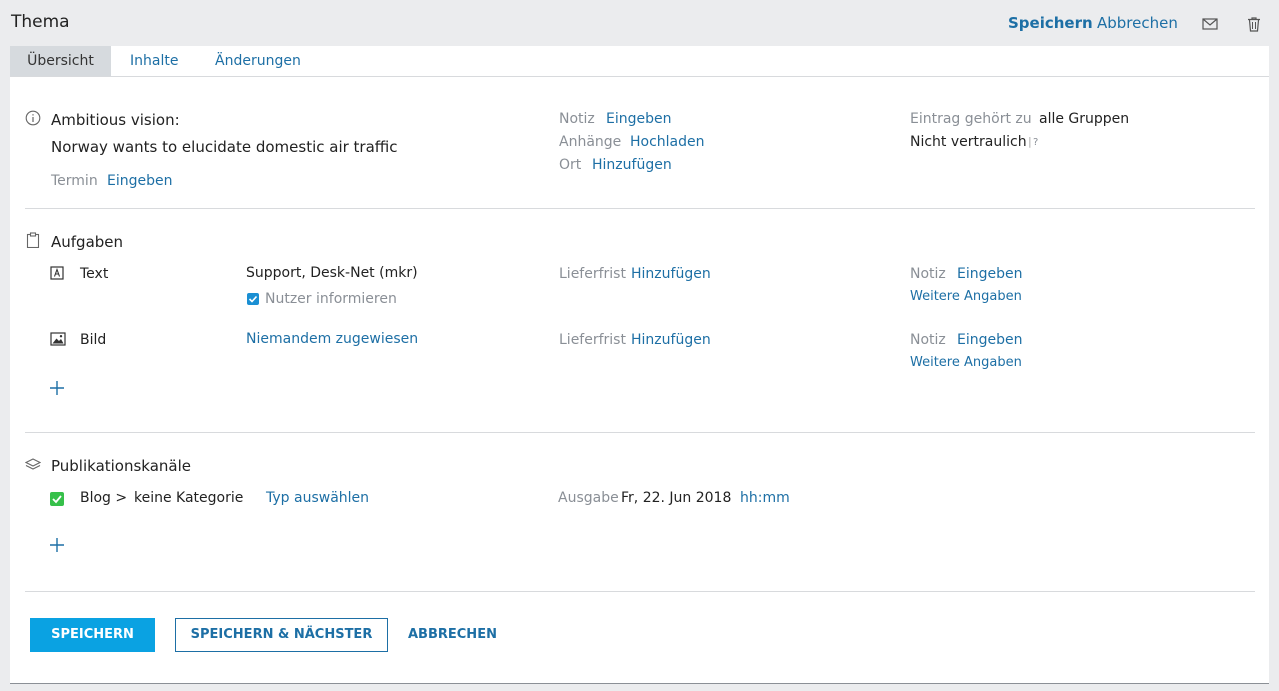 The width and height of the screenshot is (1279, 691). What do you see at coordinates (40, 22) in the screenshot?
I see `page-title: Thema` at bounding box center [40, 22].